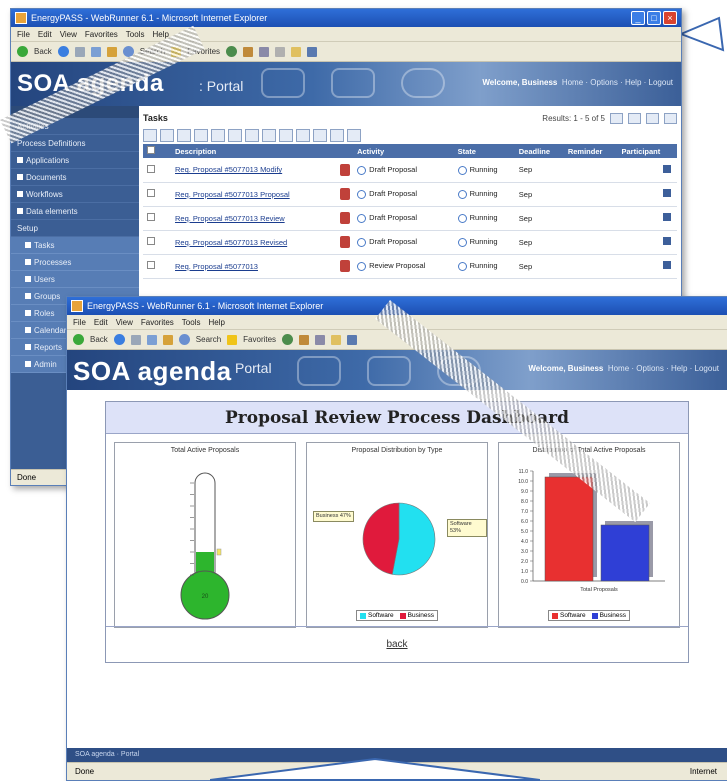 The width and height of the screenshot is (727, 781). I want to click on task-link: Req. Proposal #5077013 Review, so click(230, 218).